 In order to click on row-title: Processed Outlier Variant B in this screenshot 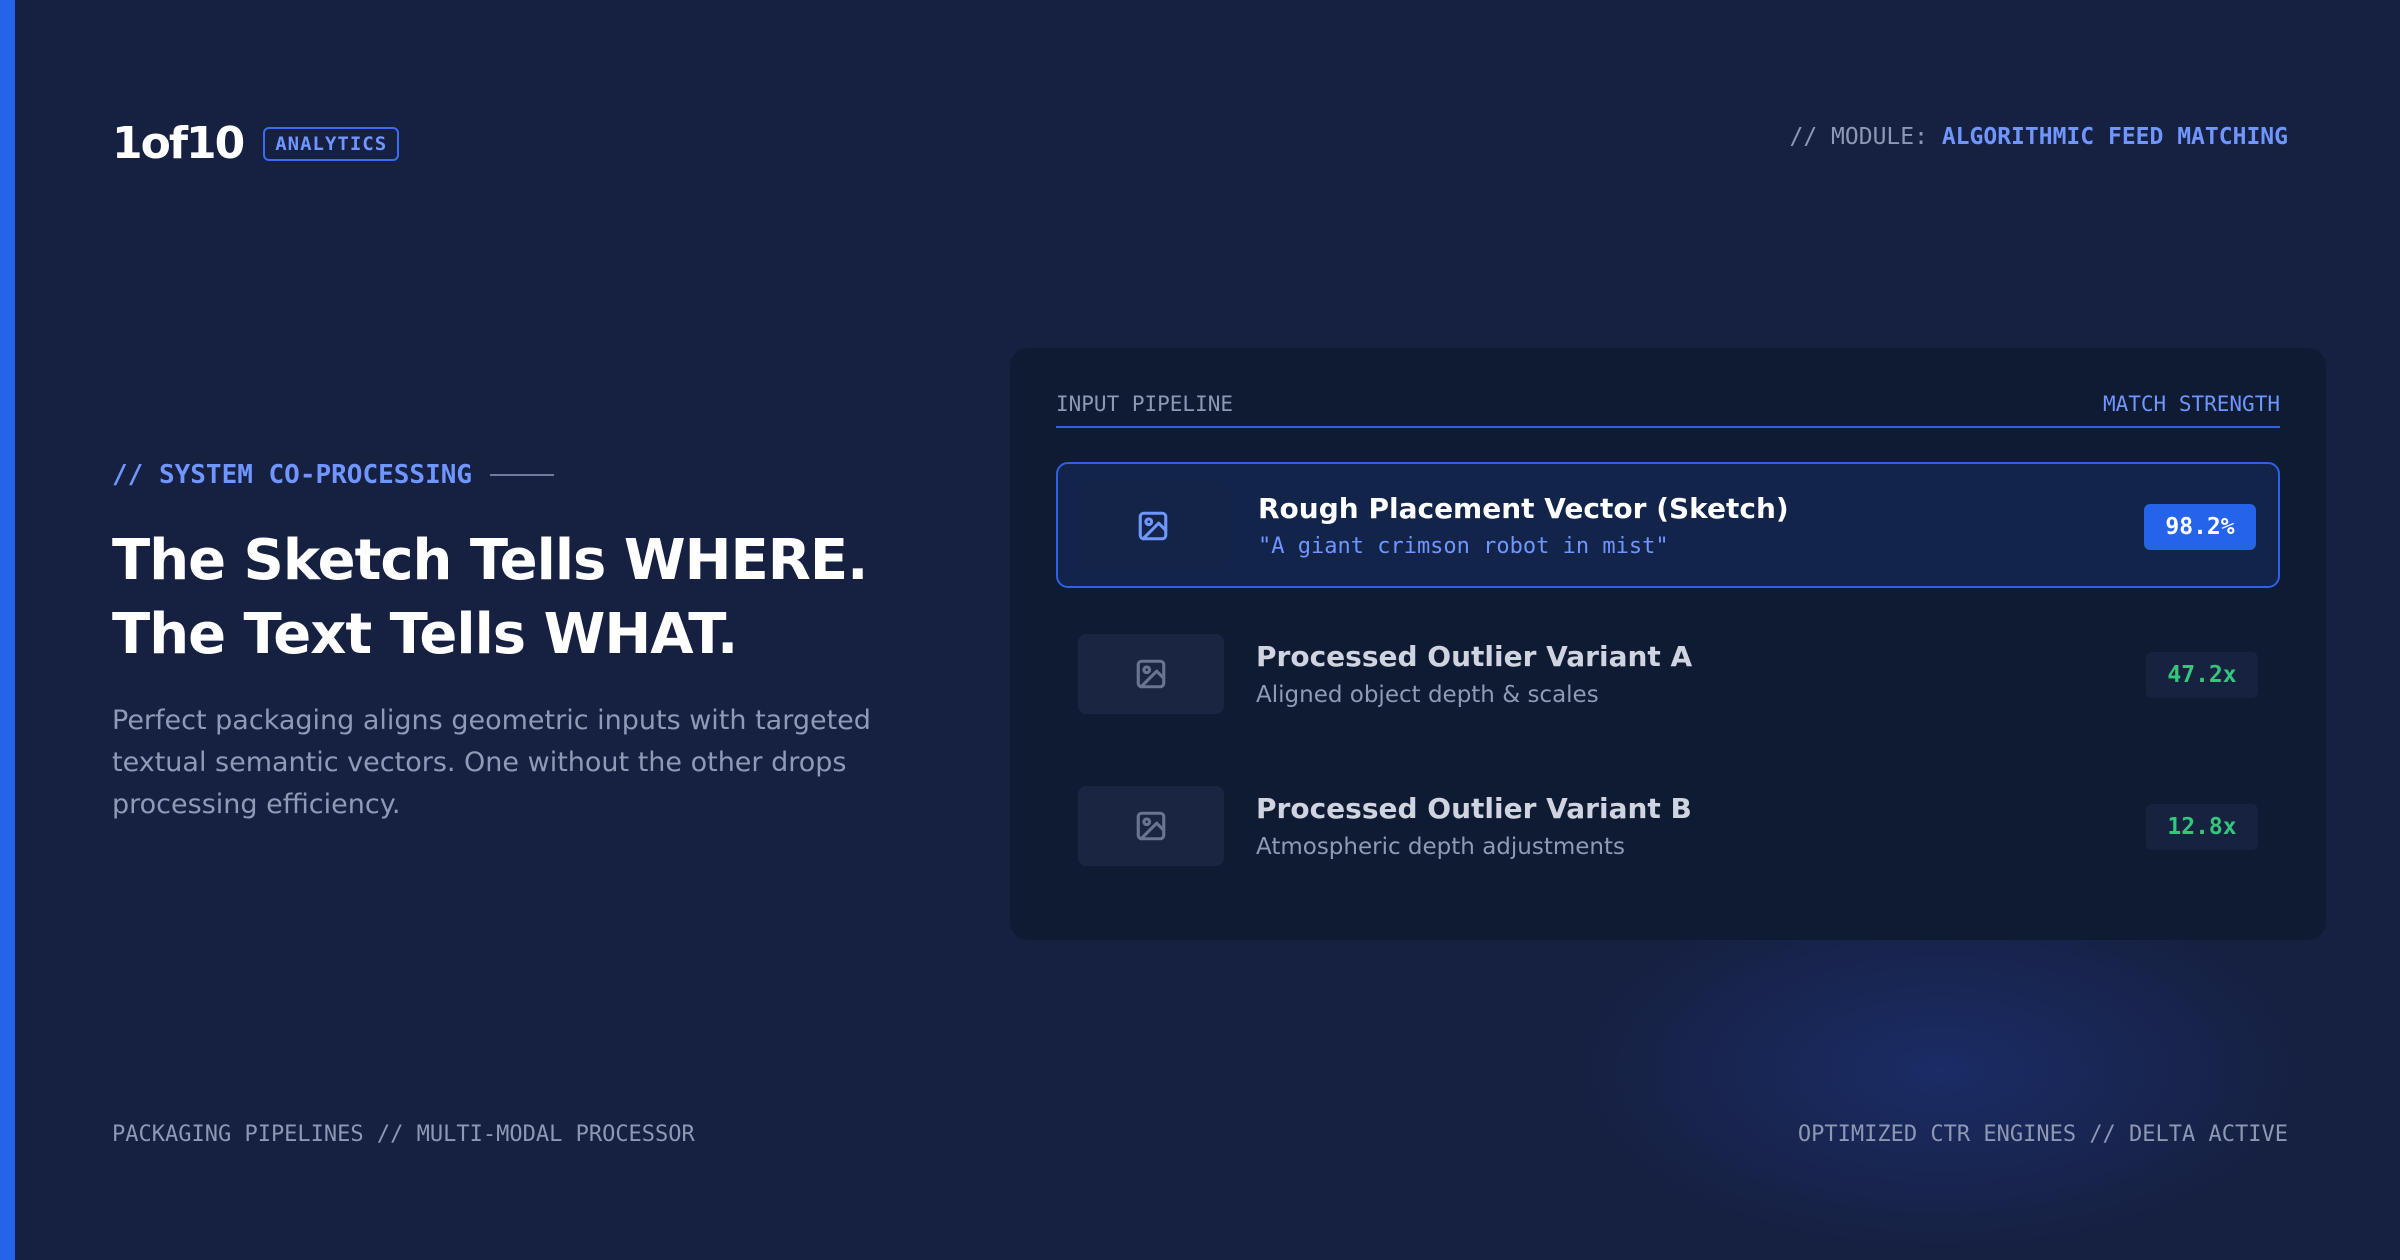, I will do `click(1474, 808)`.